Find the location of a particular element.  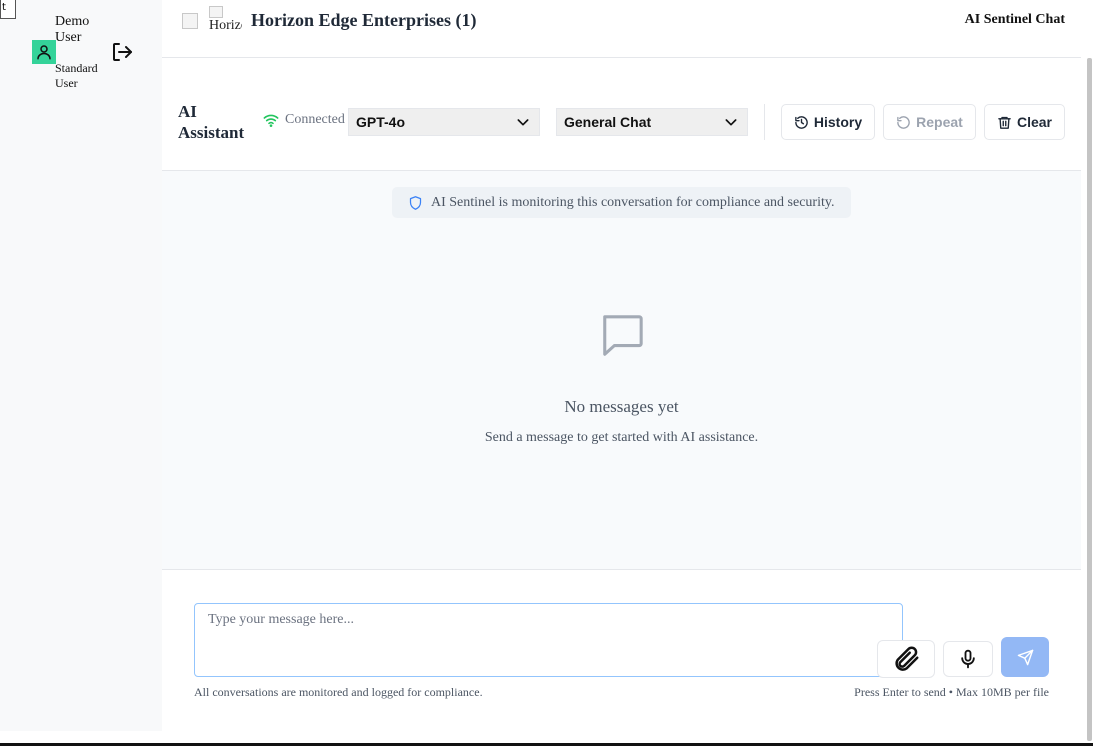

user-role: Standard User is located at coordinates (76, 75).